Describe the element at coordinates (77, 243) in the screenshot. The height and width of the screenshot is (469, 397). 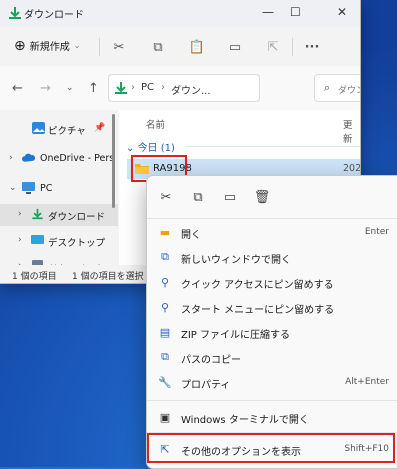
I see `nav-label: デスクトップ` at that location.